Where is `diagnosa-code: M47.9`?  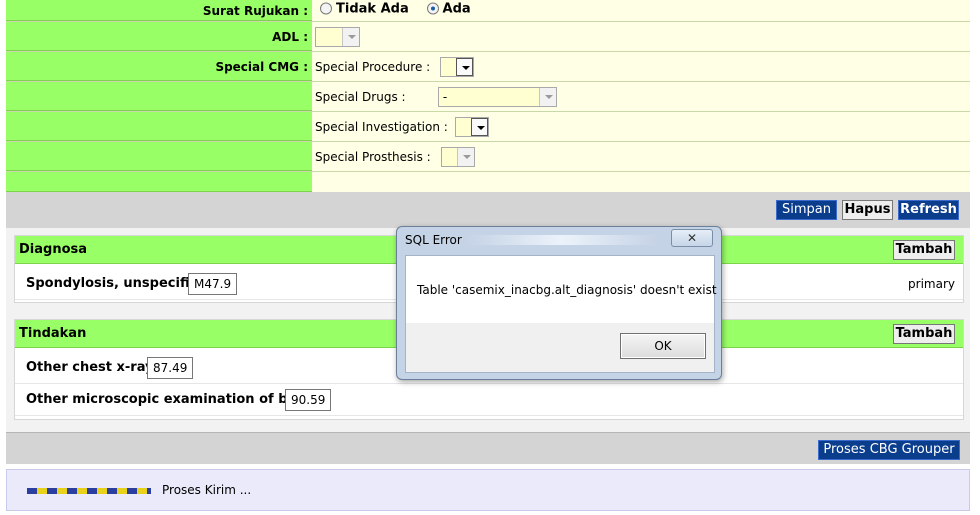
diagnosa-code: M47.9 is located at coordinates (213, 284).